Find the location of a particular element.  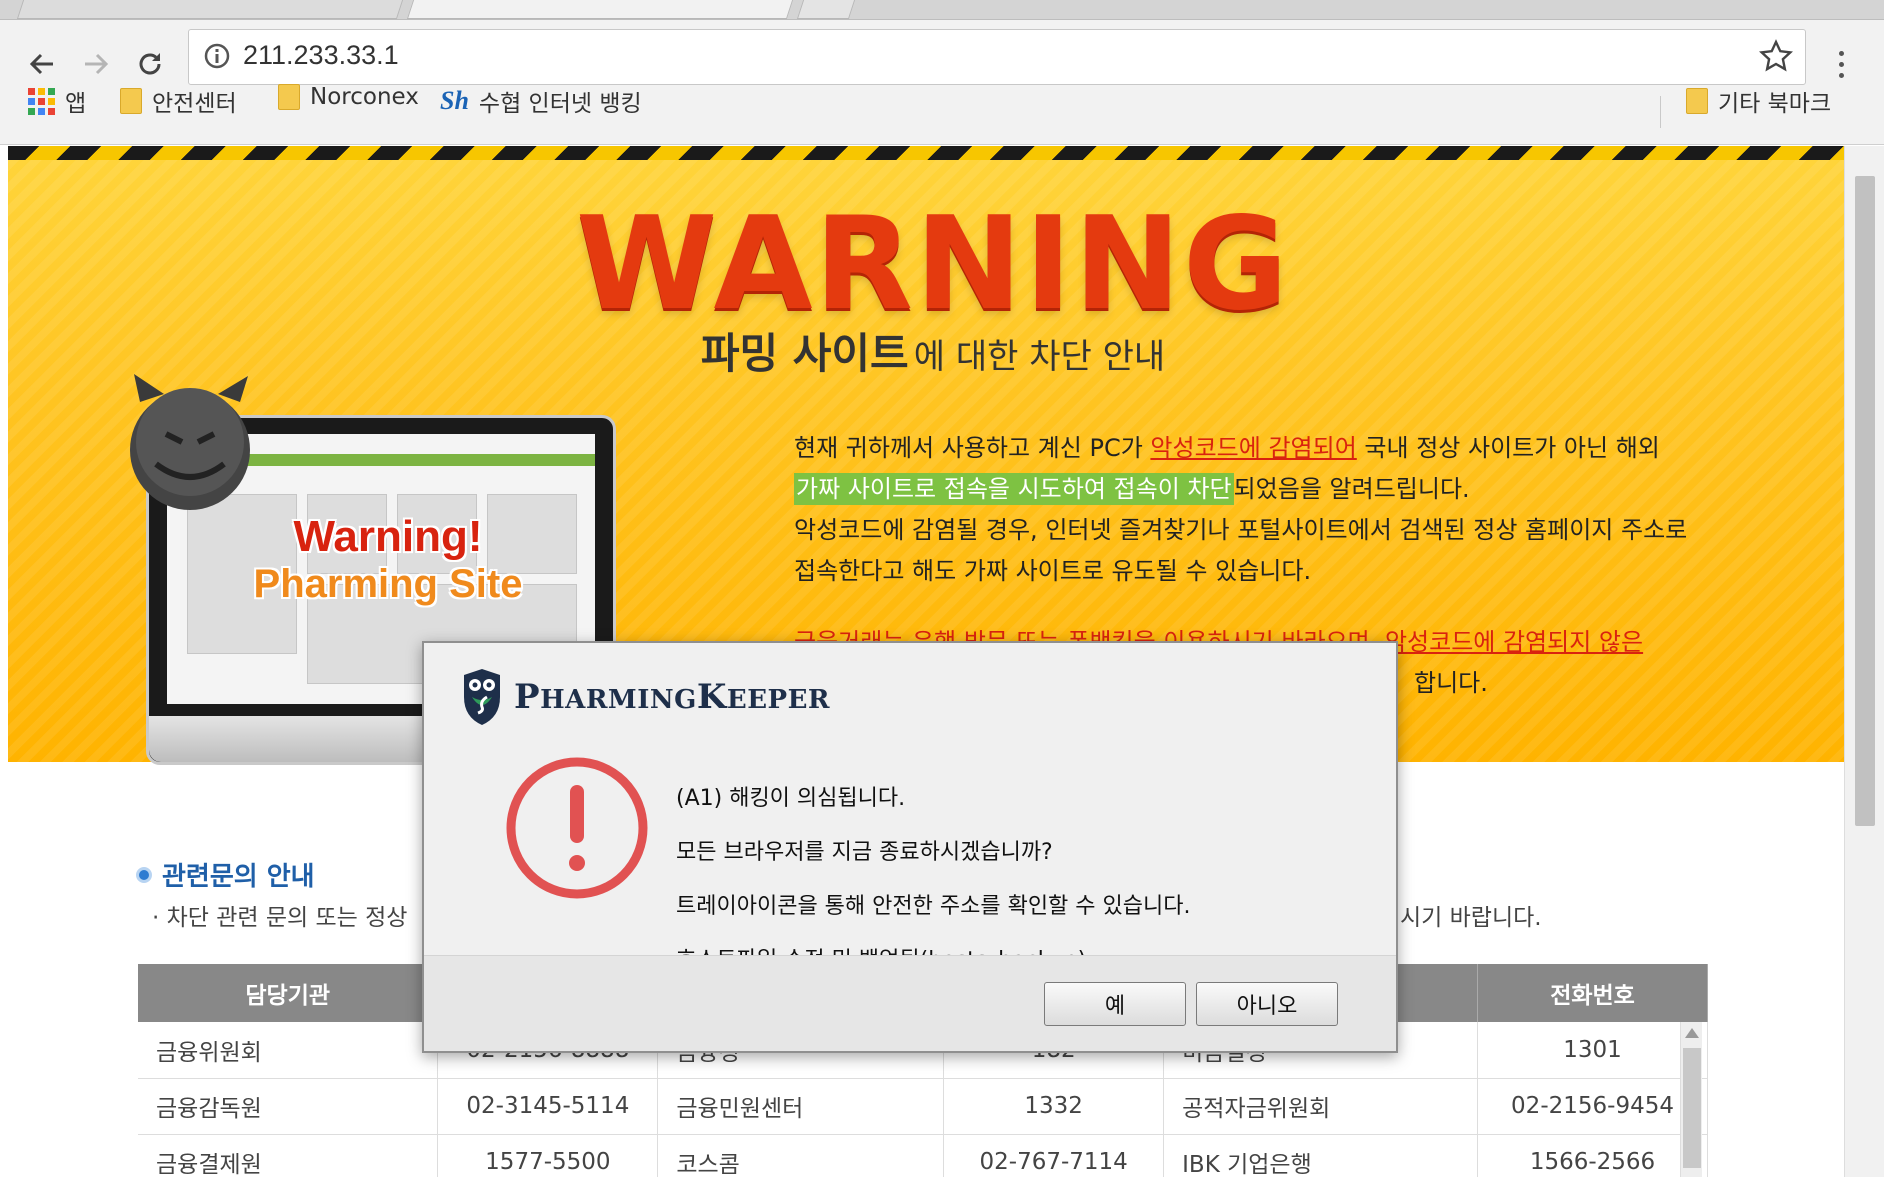

bullet-icon is located at coordinates (144, 874).